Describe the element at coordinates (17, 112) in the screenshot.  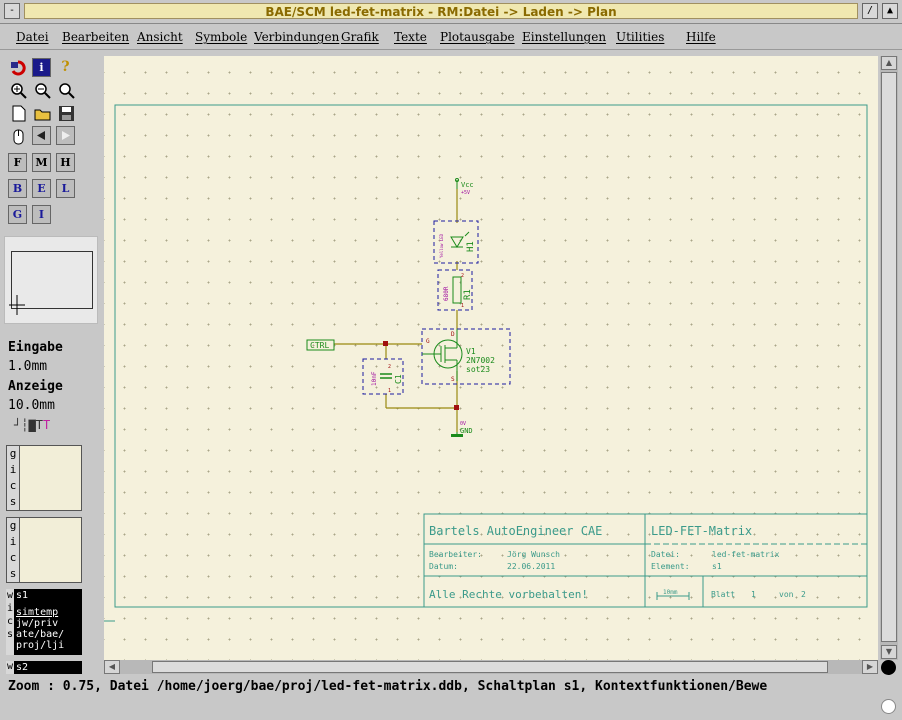
I see `new-file-icon` at that location.